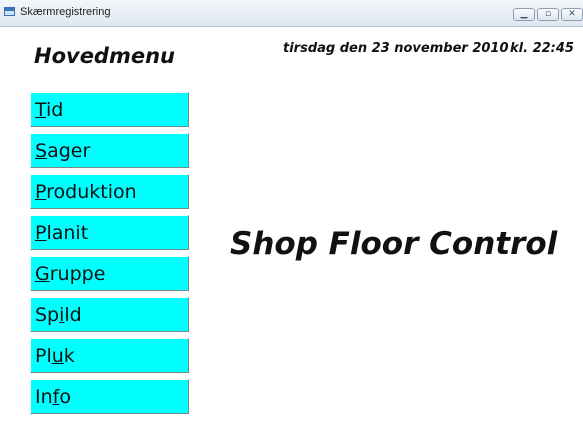  Describe the element at coordinates (53, 397) in the screenshot. I see `menu-button-label: Info` at that location.